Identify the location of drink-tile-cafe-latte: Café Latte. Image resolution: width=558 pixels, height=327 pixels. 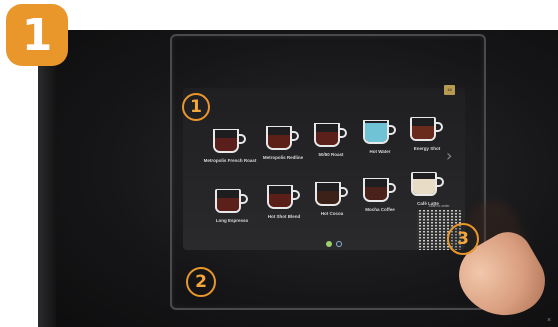
(428, 188).